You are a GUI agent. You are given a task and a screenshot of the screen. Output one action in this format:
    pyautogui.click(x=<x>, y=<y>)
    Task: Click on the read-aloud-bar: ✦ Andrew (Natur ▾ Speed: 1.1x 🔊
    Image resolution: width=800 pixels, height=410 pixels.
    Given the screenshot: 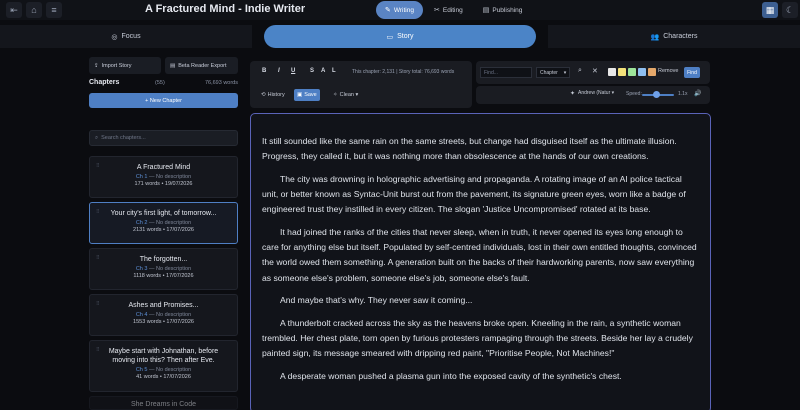 What is the action you would take?
    pyautogui.click(x=593, y=95)
    